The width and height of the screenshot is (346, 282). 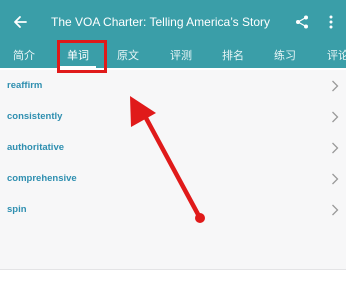 What do you see at coordinates (36, 147) in the screenshot?
I see `word-label: authoritative` at bounding box center [36, 147].